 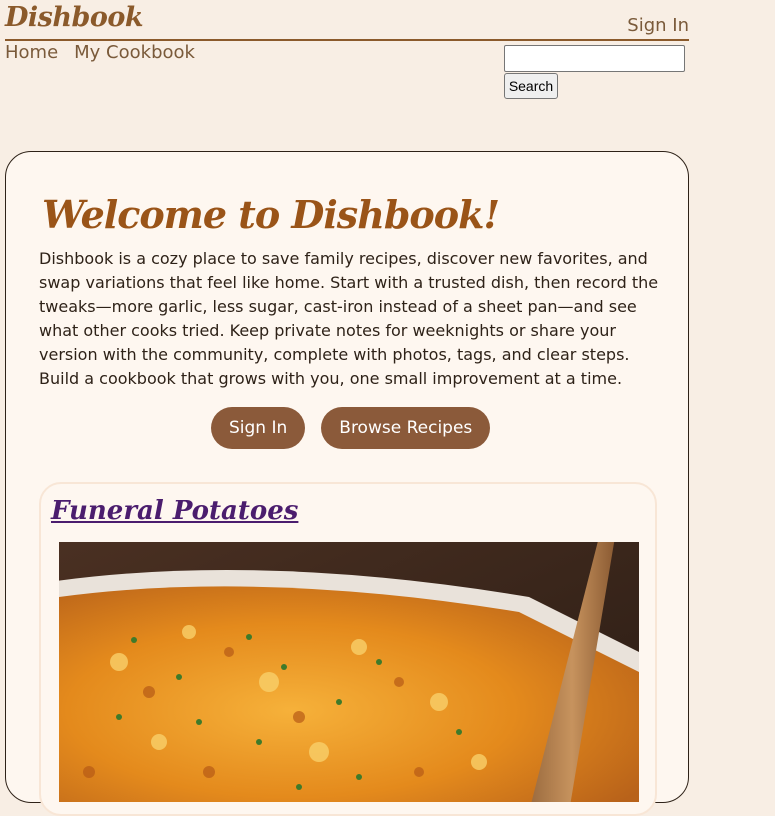 What do you see at coordinates (271, 214) in the screenshot?
I see `welcome-title: Welcome to Dishbook!` at bounding box center [271, 214].